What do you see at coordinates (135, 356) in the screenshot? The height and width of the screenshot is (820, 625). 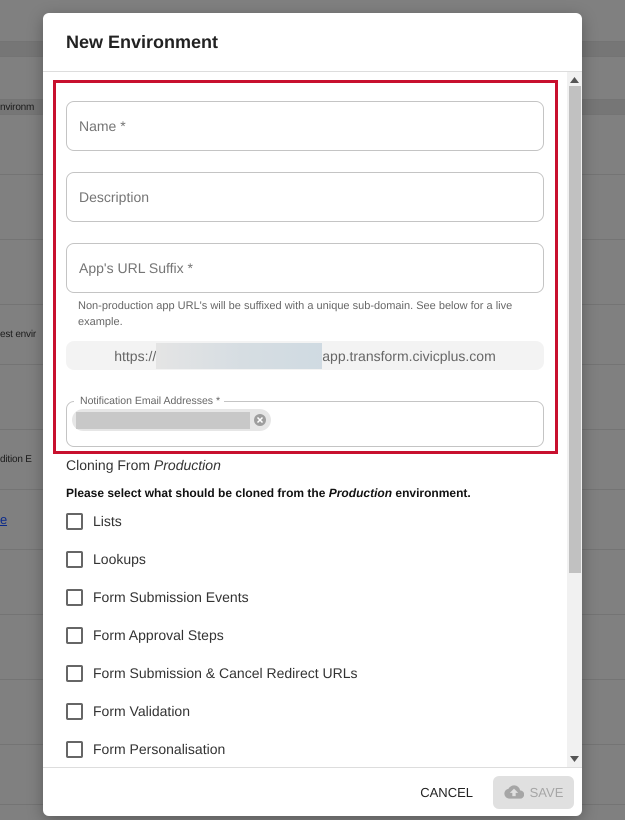 I see `url-prefix: https://` at bounding box center [135, 356].